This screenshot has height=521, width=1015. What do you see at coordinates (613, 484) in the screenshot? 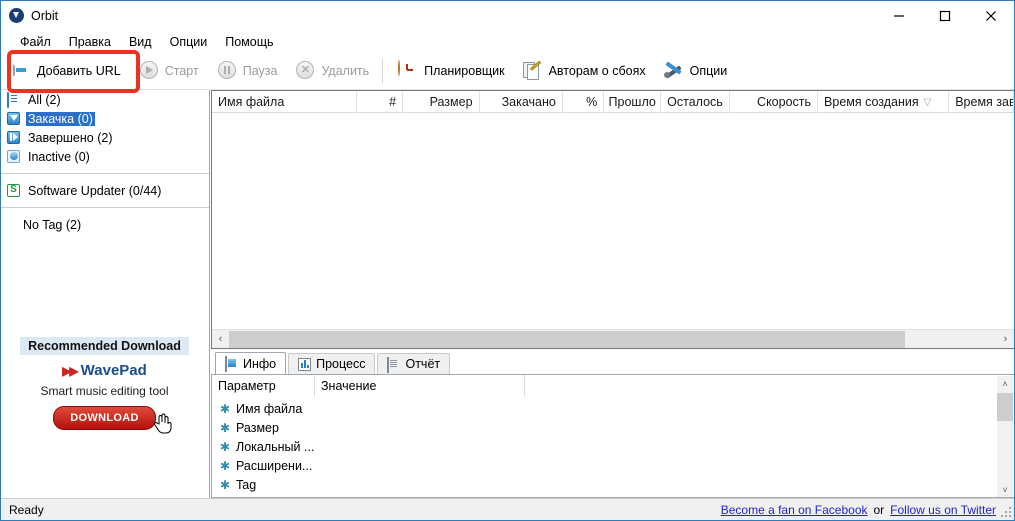
I see `list-item: ✱ Tag` at bounding box center [613, 484].